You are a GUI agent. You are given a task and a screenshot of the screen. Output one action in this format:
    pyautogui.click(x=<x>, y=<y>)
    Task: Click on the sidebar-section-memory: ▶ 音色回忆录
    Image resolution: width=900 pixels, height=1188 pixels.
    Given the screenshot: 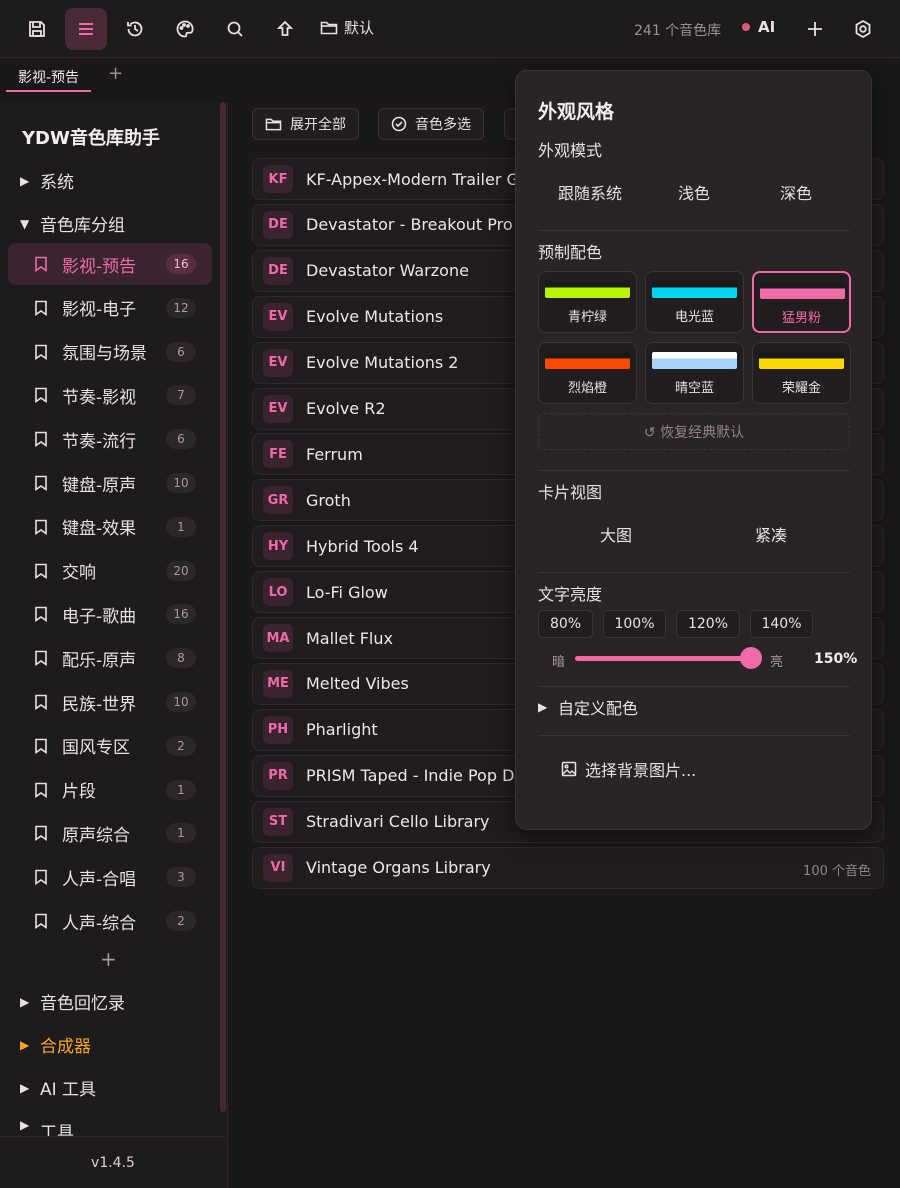 What is the action you would take?
    pyautogui.click(x=72, y=1001)
    